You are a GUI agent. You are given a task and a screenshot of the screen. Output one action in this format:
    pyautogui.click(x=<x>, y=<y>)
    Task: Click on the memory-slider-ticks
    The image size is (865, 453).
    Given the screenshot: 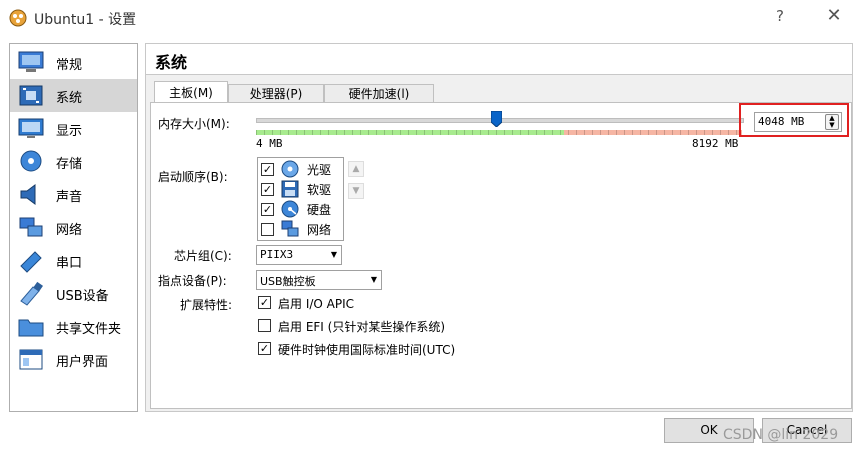 What is the action you would take?
    pyautogui.click(x=499, y=132)
    